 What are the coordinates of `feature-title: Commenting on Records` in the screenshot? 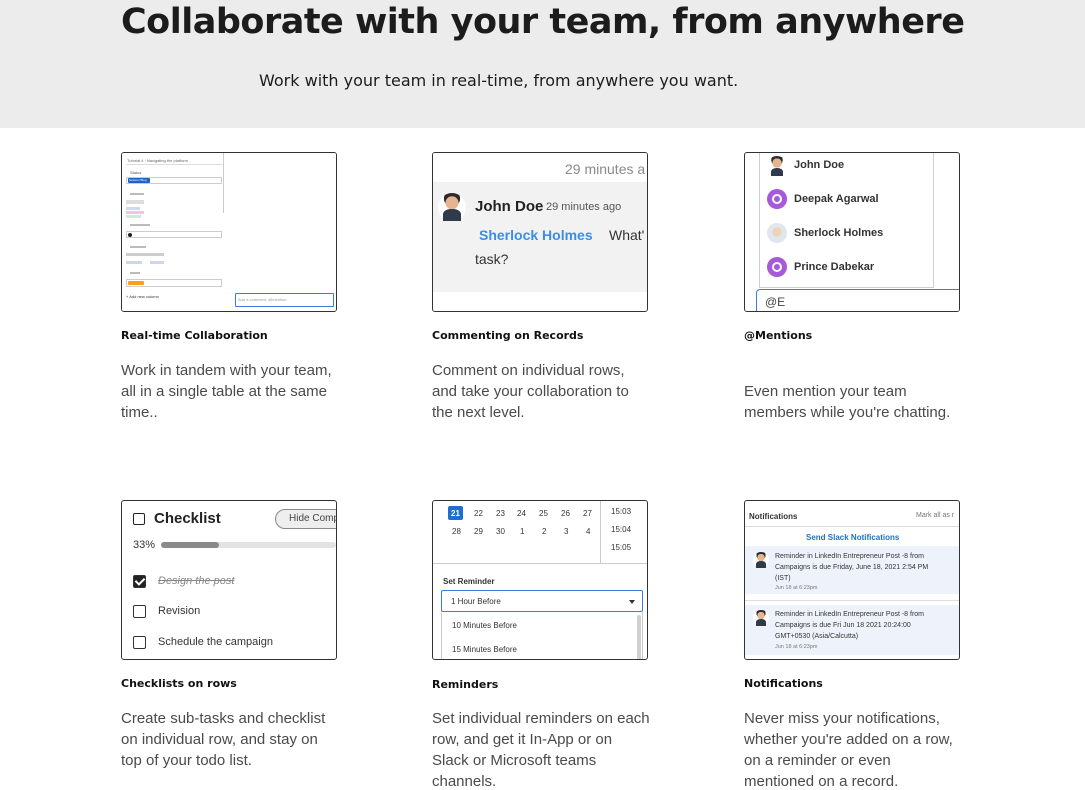 It's located at (508, 335).